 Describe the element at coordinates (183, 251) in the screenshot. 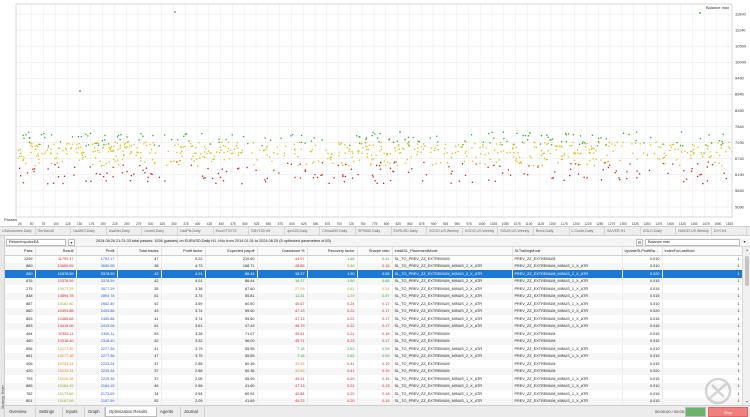

I see `column-header: Profit factor` at that location.